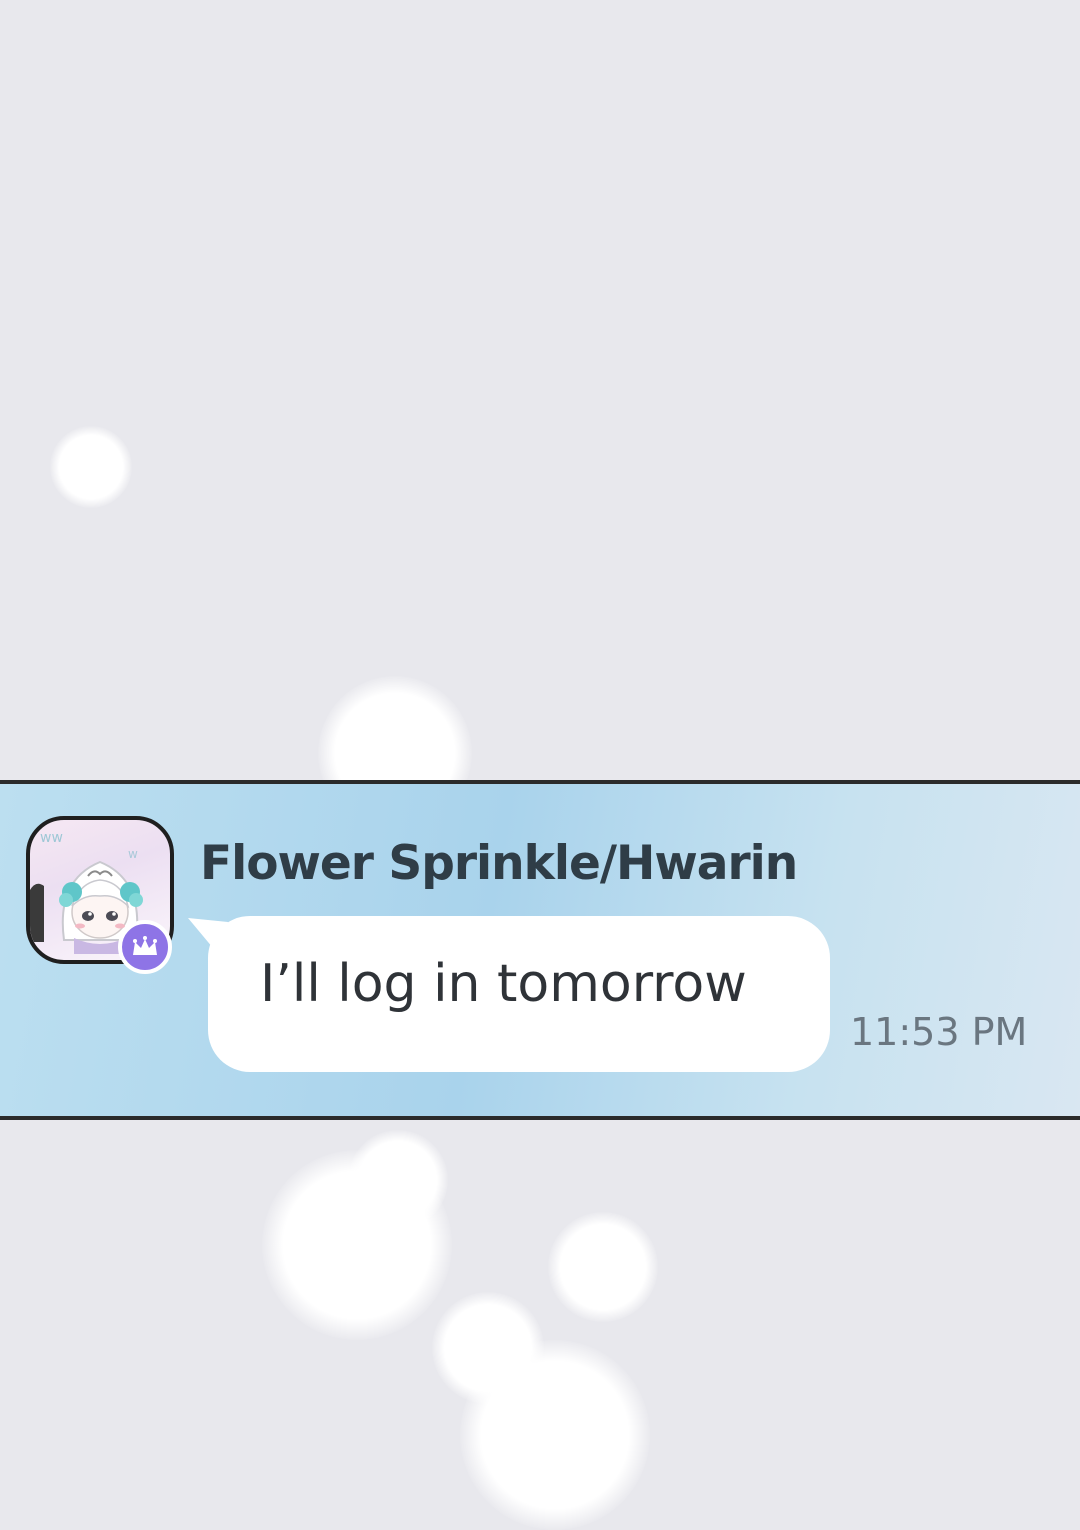 This screenshot has width=1080, height=1530. Describe the element at coordinates (939, 1032) in the screenshot. I see `message-timestamp: 11:53 PM` at that location.